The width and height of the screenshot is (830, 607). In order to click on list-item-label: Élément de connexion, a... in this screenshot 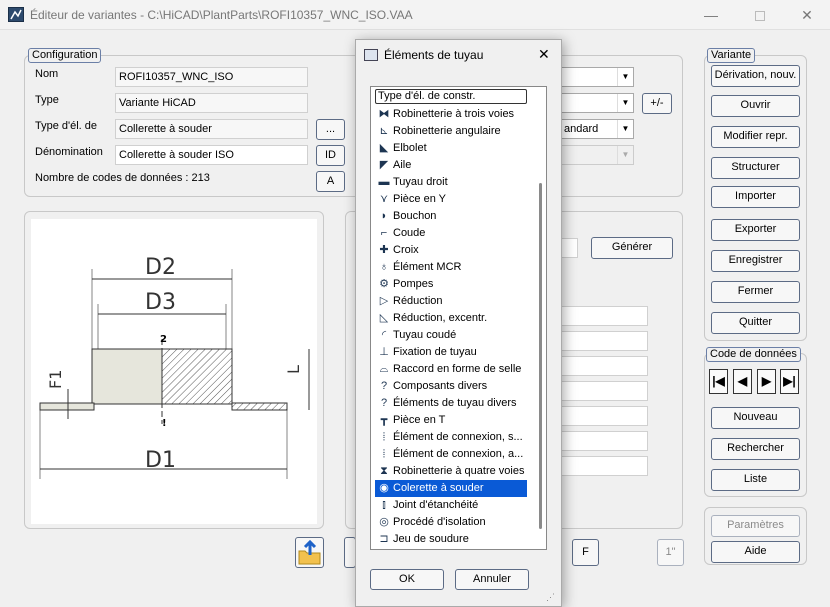, I will do `click(458, 454)`.